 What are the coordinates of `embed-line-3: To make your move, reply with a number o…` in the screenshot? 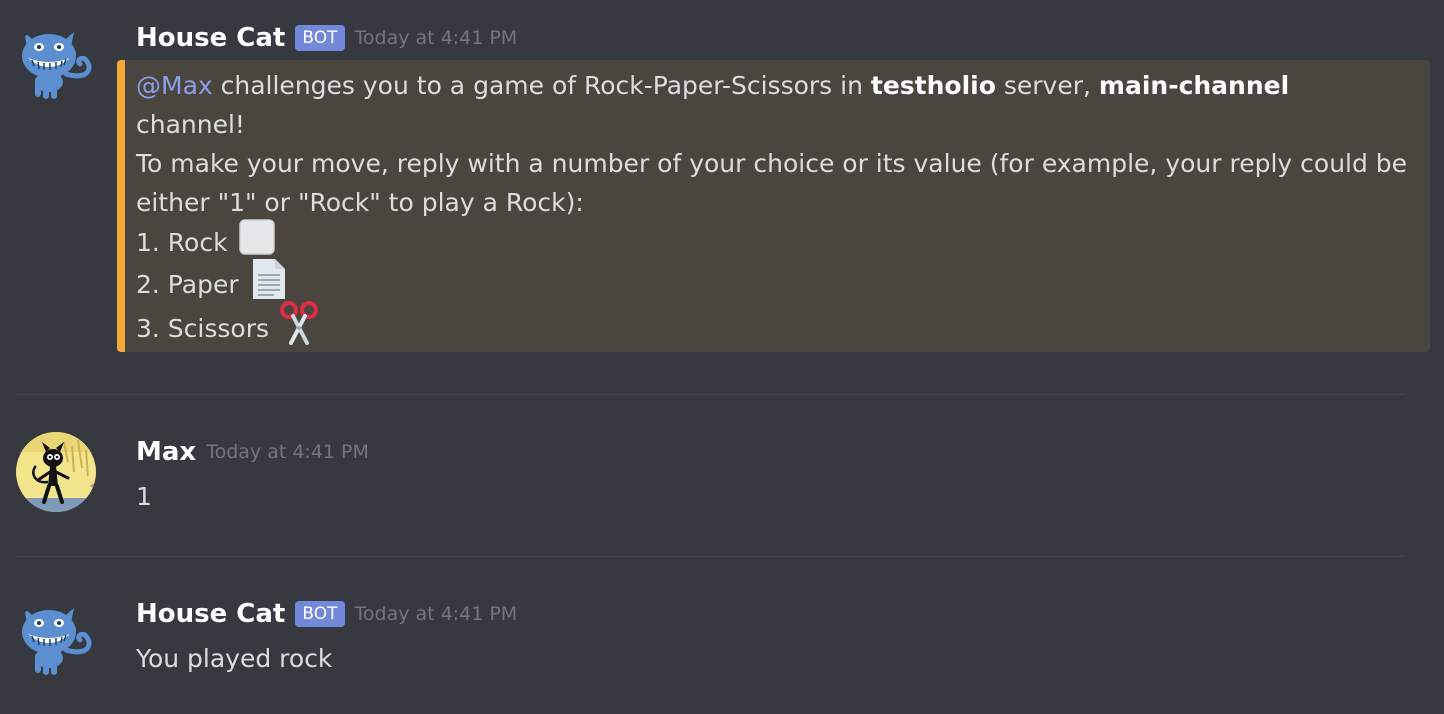 It's located at (772, 163).